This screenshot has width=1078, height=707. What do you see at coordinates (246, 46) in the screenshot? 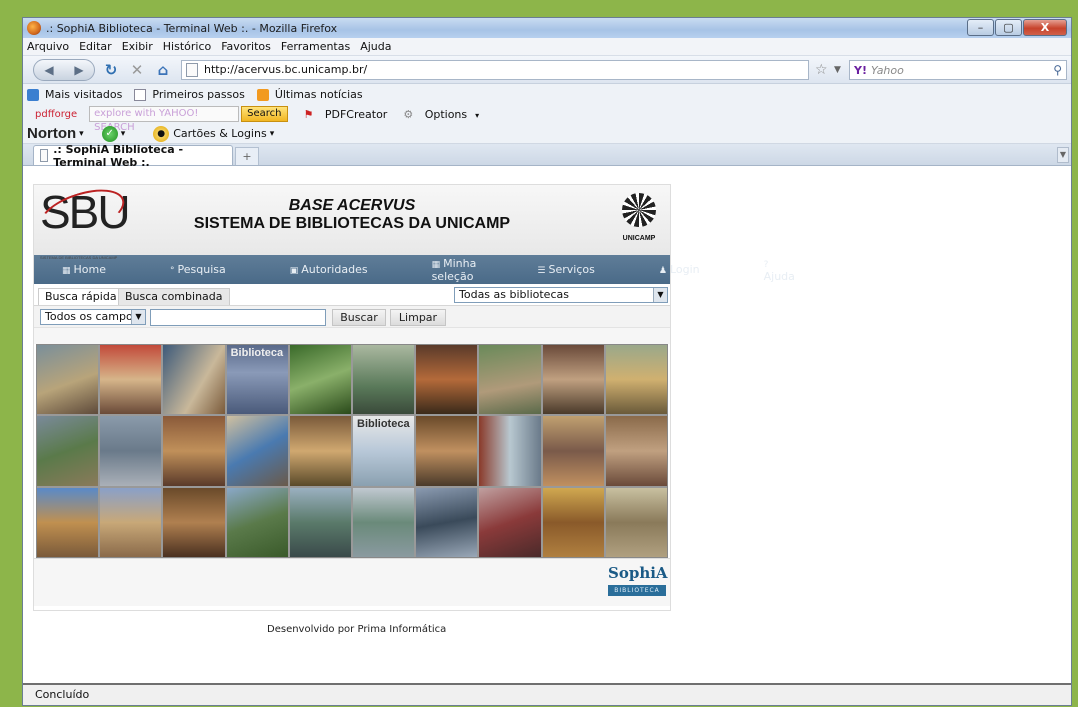
I see `menu-favoritos: Favoritos` at bounding box center [246, 46].